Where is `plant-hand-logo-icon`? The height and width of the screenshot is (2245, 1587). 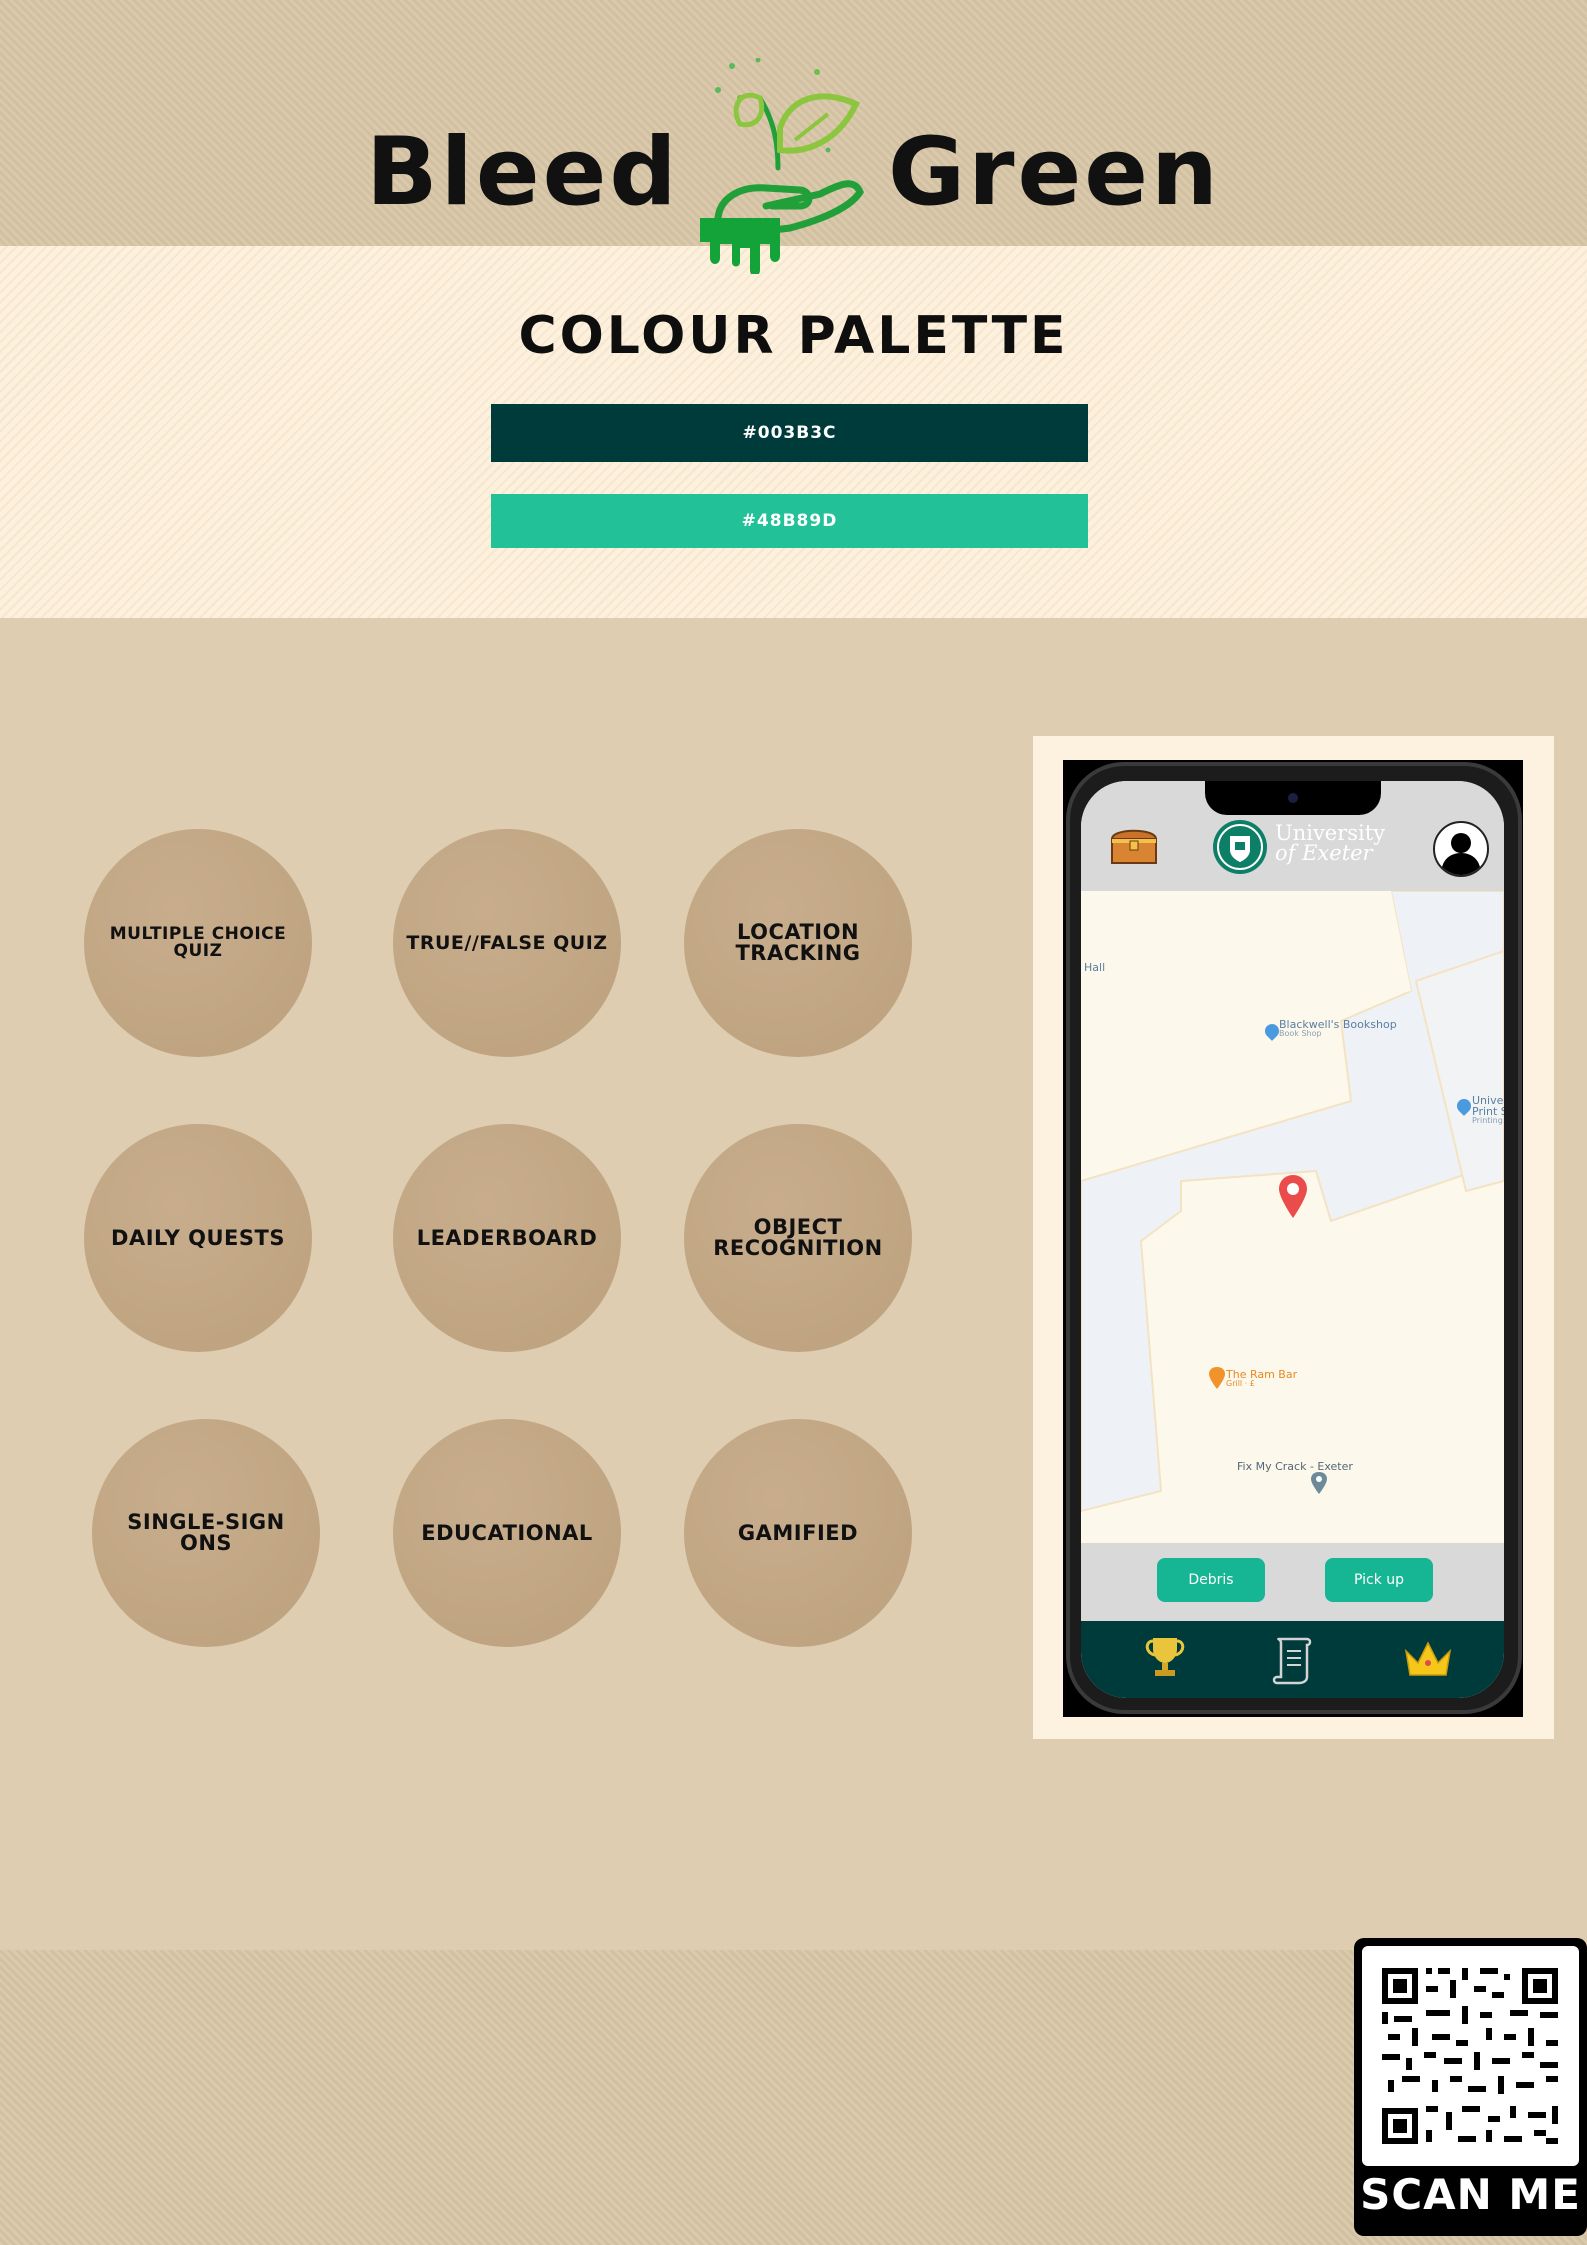
plant-hand-logo-icon is located at coordinates (782, 166).